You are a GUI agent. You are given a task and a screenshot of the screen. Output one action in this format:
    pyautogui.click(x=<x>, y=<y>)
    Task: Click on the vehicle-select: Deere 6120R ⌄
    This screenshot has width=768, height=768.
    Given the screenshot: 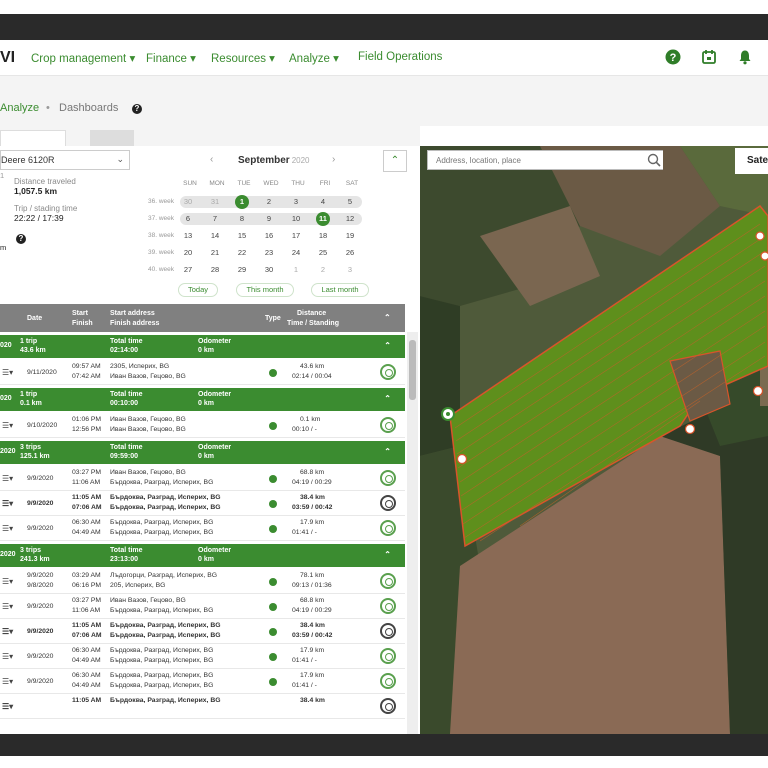 What is the action you would take?
    pyautogui.click(x=65, y=160)
    